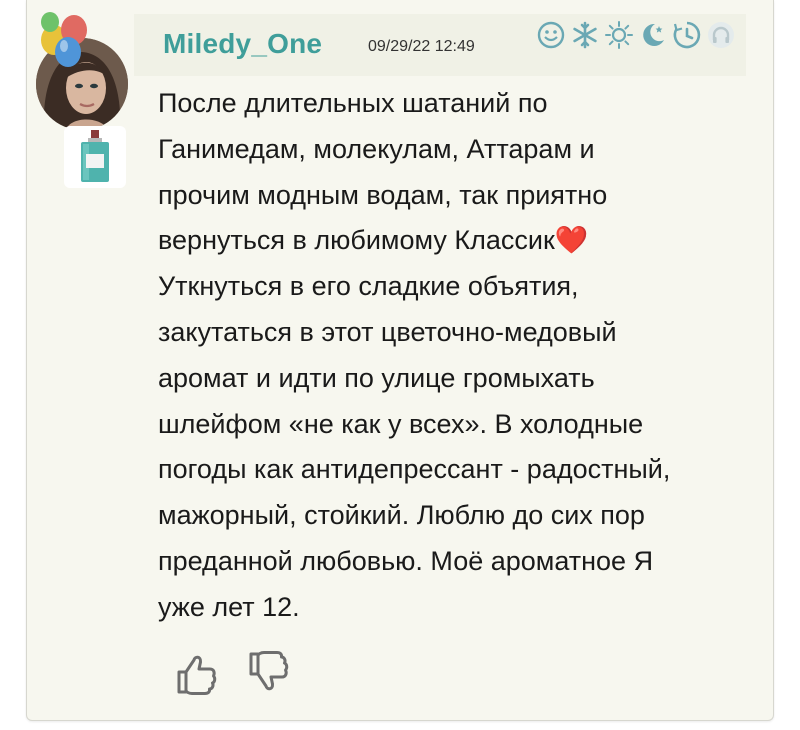 The height and width of the screenshot is (730, 800). What do you see at coordinates (551, 35) in the screenshot?
I see `smile-icon` at bounding box center [551, 35].